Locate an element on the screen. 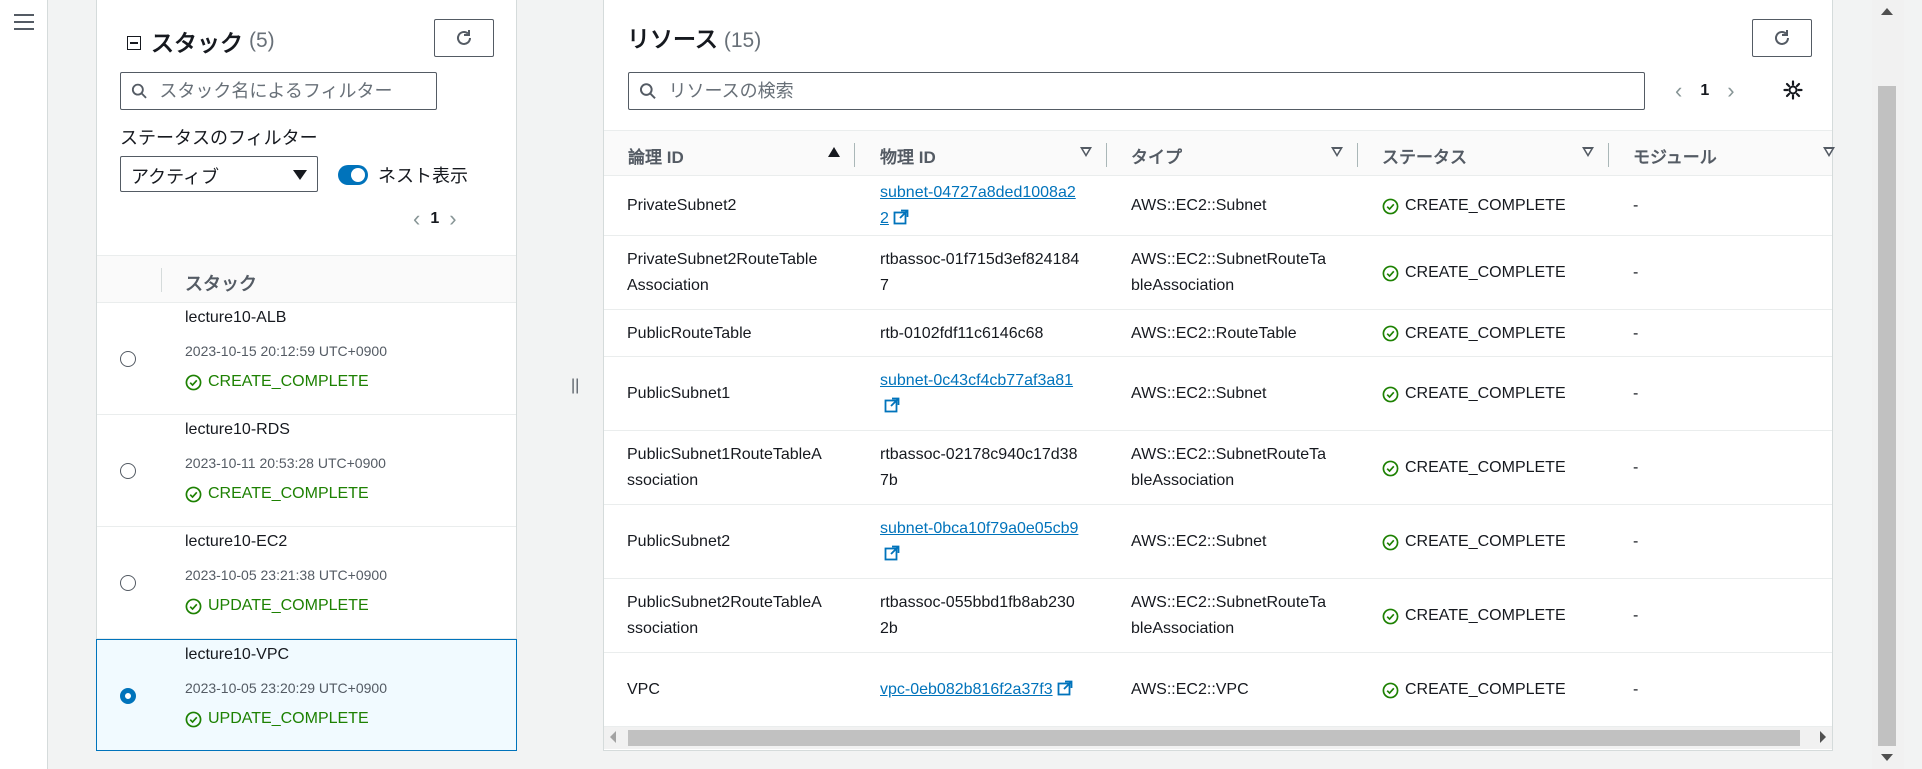 This screenshot has height=769, width=1922. physical-id-text: rtbassoc-055bbd1fb8ab2302b is located at coordinates (977, 615).